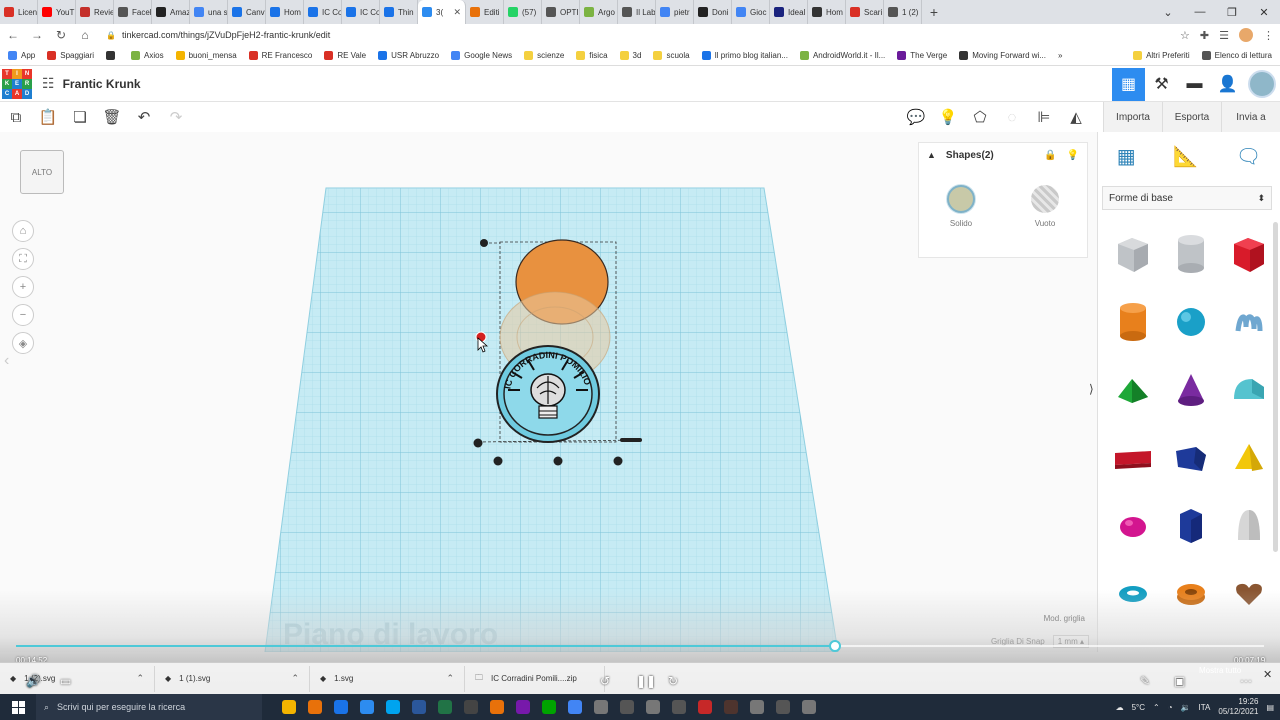 The image size is (1280, 720). I want to click on browser-tab: Argo, so click(599, 12).